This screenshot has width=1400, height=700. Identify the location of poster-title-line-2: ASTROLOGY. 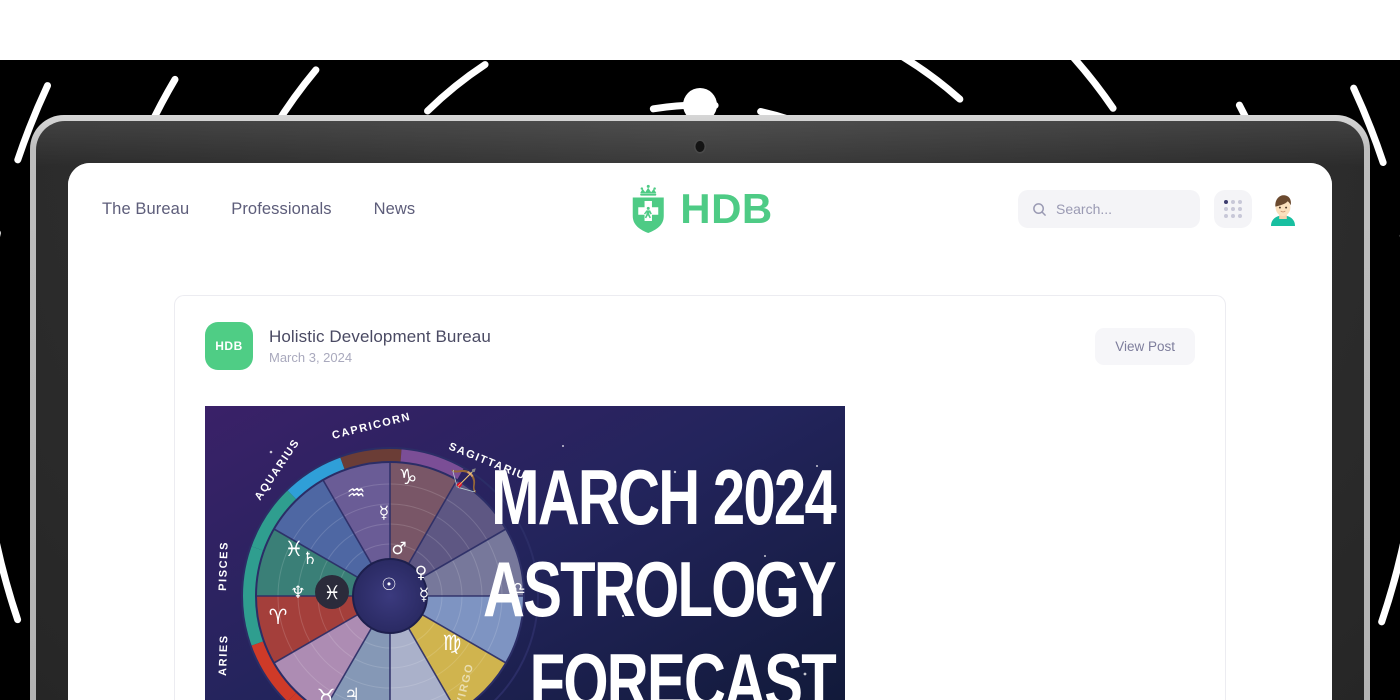
(659, 589).